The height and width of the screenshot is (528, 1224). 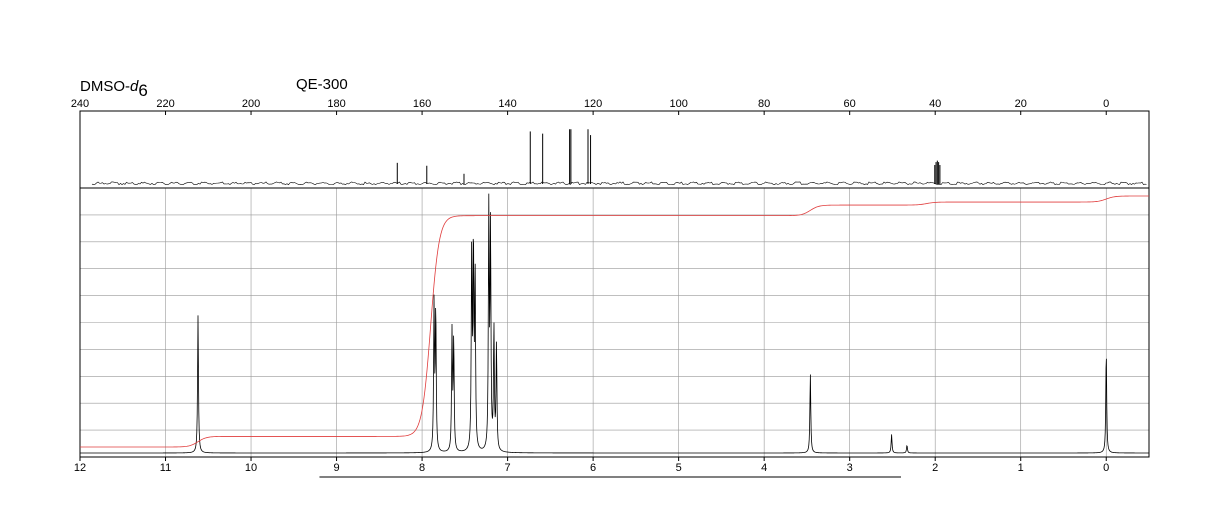 I want to click on c13-tick-label: 0, so click(x=1106, y=104).